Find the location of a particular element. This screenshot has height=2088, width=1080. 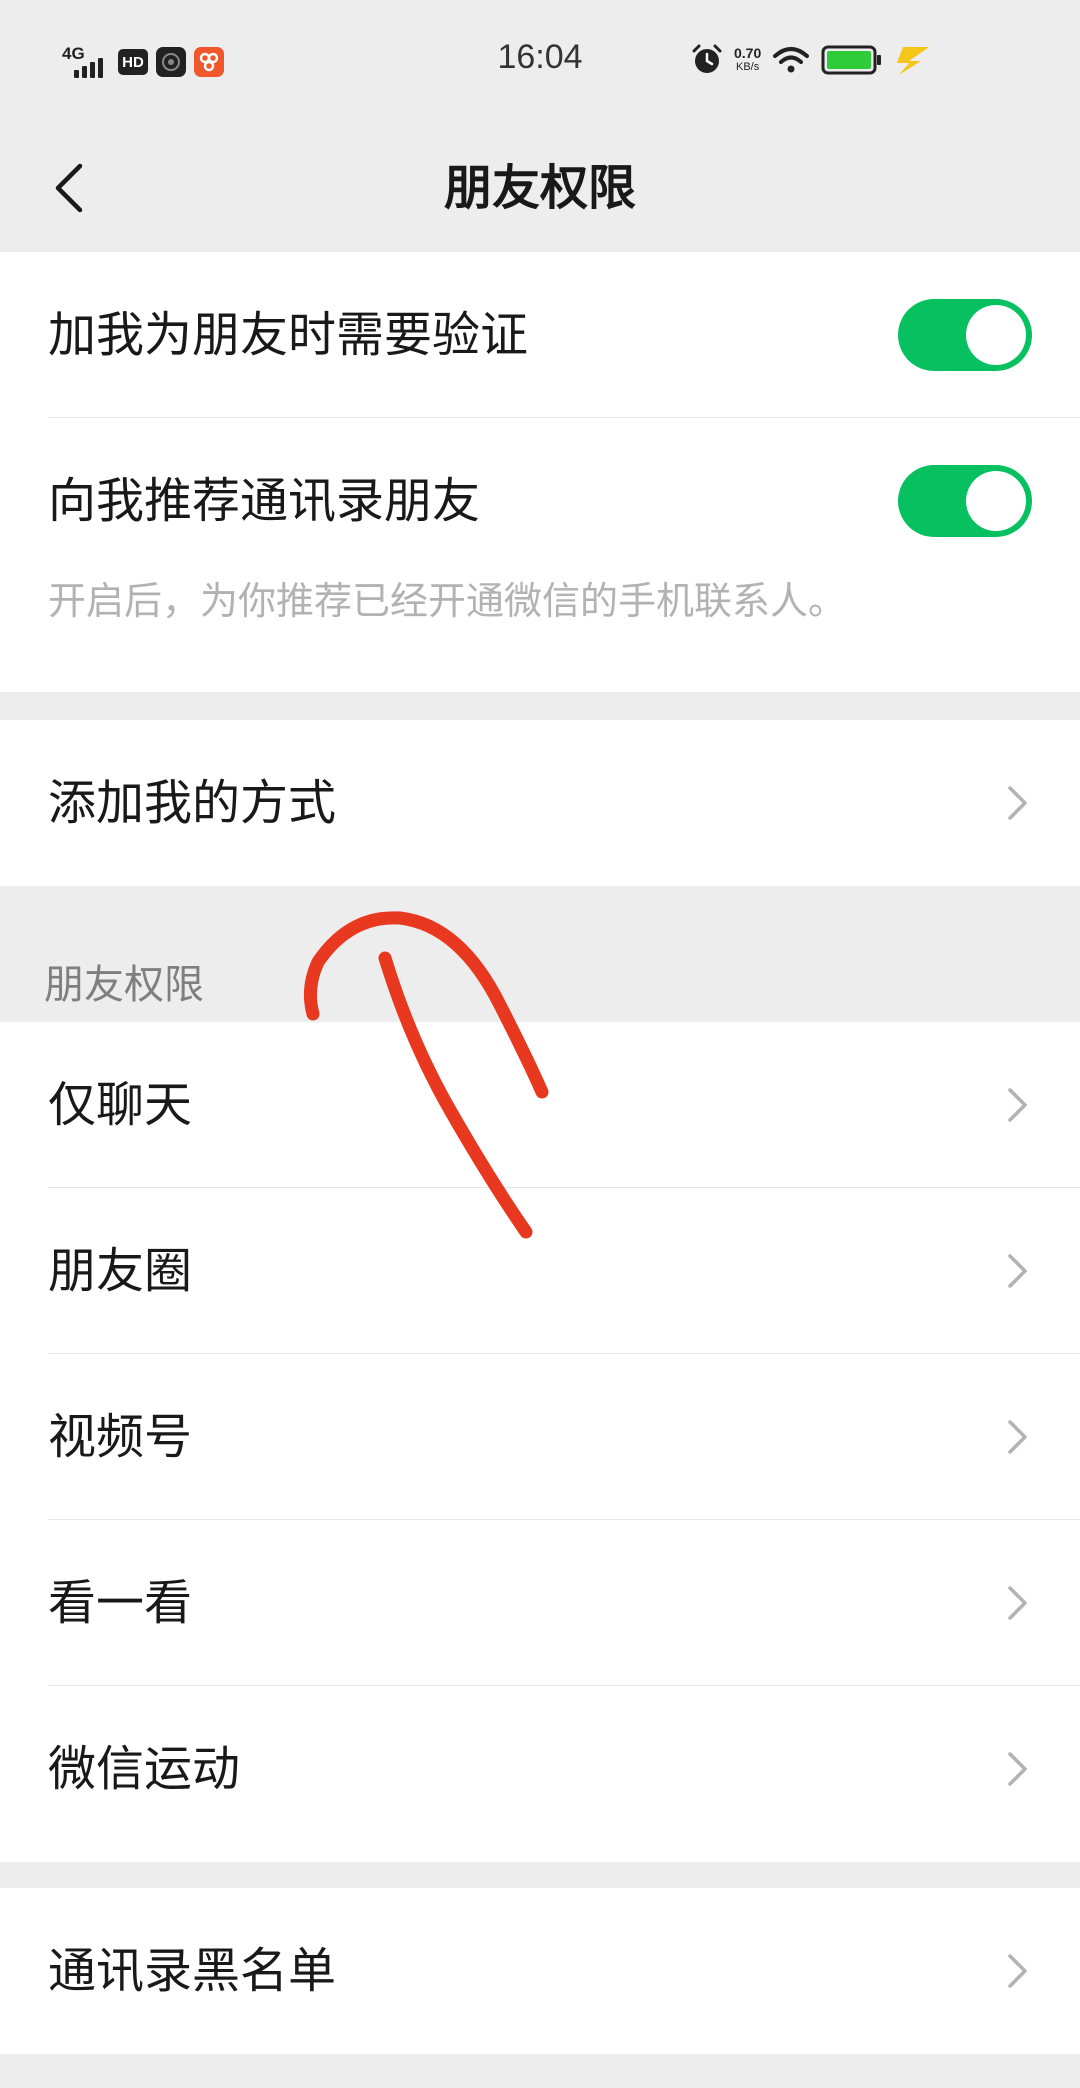

require-verification-label: 加我为朋友时需要验证 is located at coordinates (288, 335).